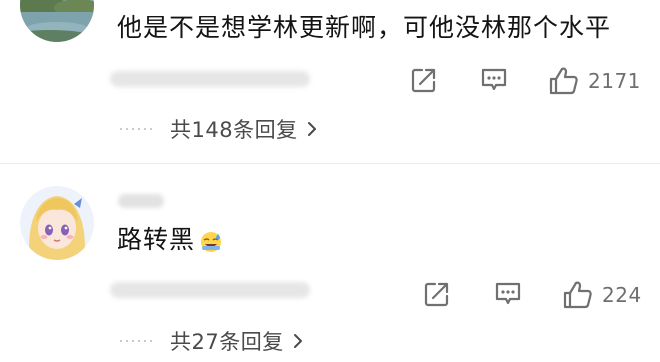 This screenshot has height=362, width=660. I want to click on like-count: 224, so click(622, 295).